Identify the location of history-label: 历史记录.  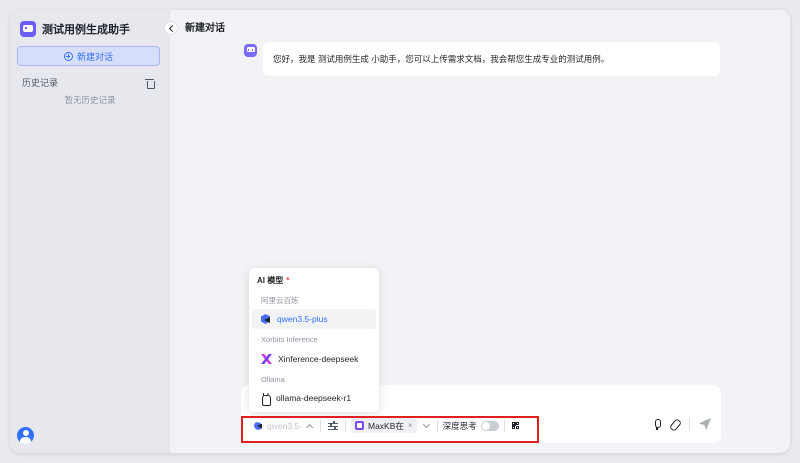
(40, 83).